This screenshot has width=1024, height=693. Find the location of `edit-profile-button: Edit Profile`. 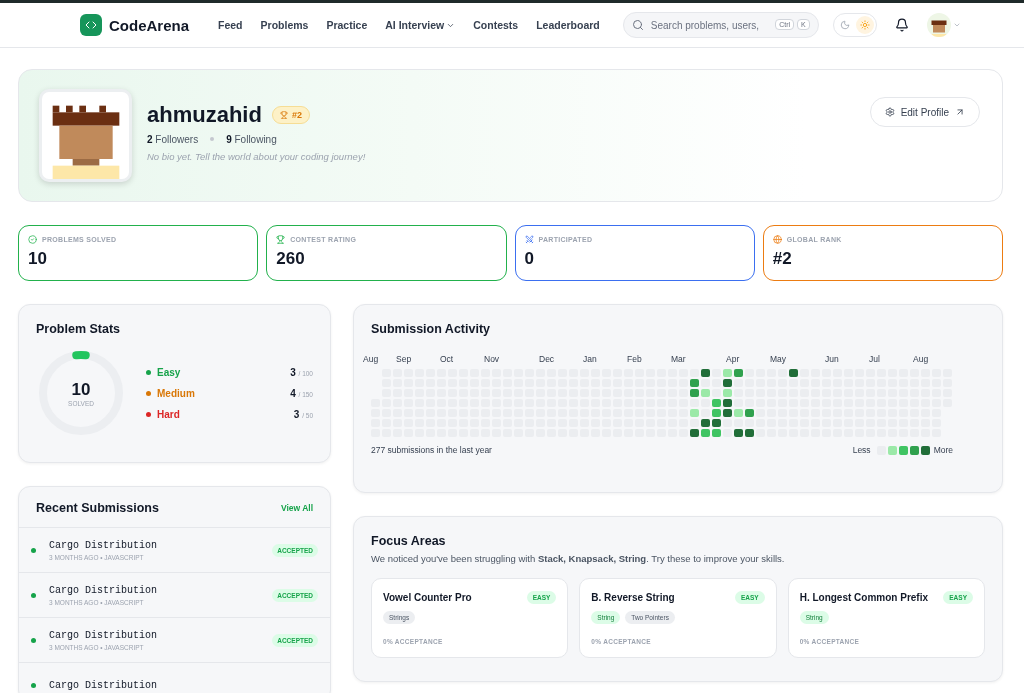

edit-profile-button: Edit Profile is located at coordinates (924, 112).